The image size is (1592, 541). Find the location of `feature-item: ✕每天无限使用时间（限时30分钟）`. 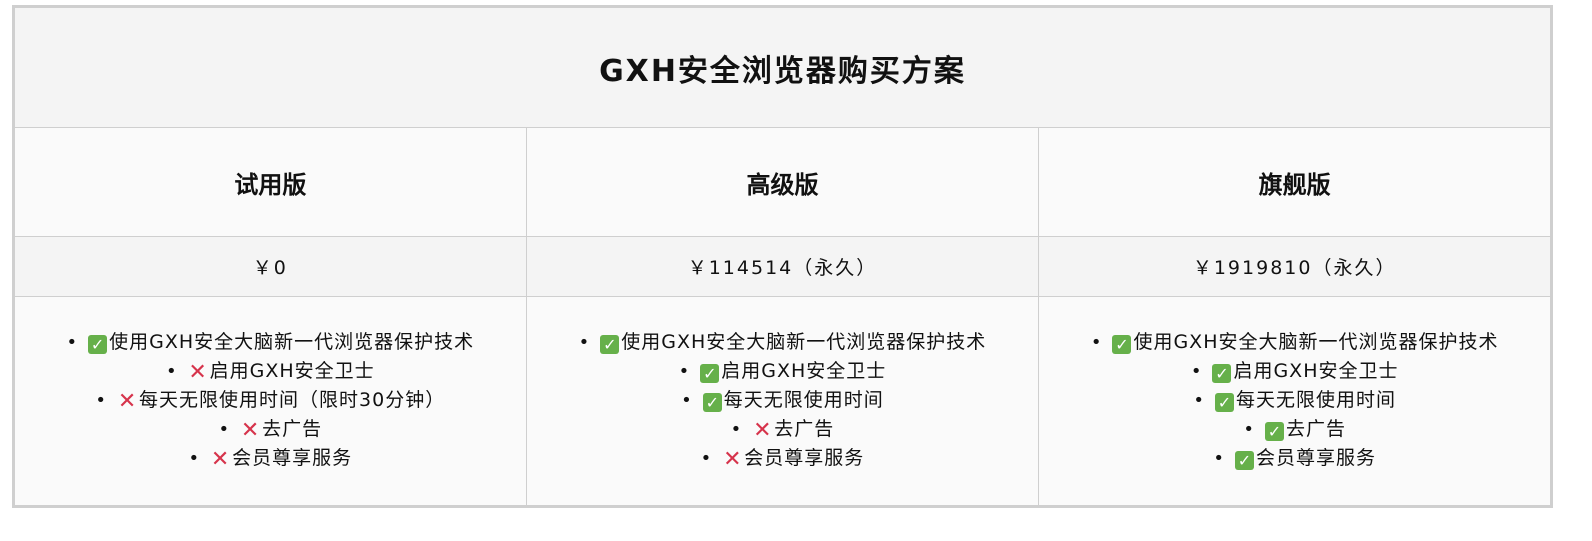

feature-item: ✕每天无限使用时间（限时30分钟） is located at coordinates (271, 400).